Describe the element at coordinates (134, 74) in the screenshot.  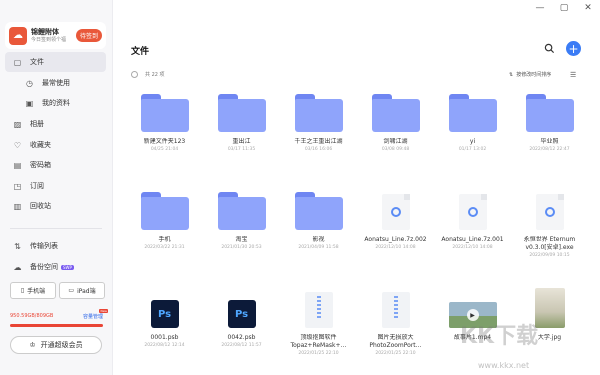
I see `select-all-radio` at that location.